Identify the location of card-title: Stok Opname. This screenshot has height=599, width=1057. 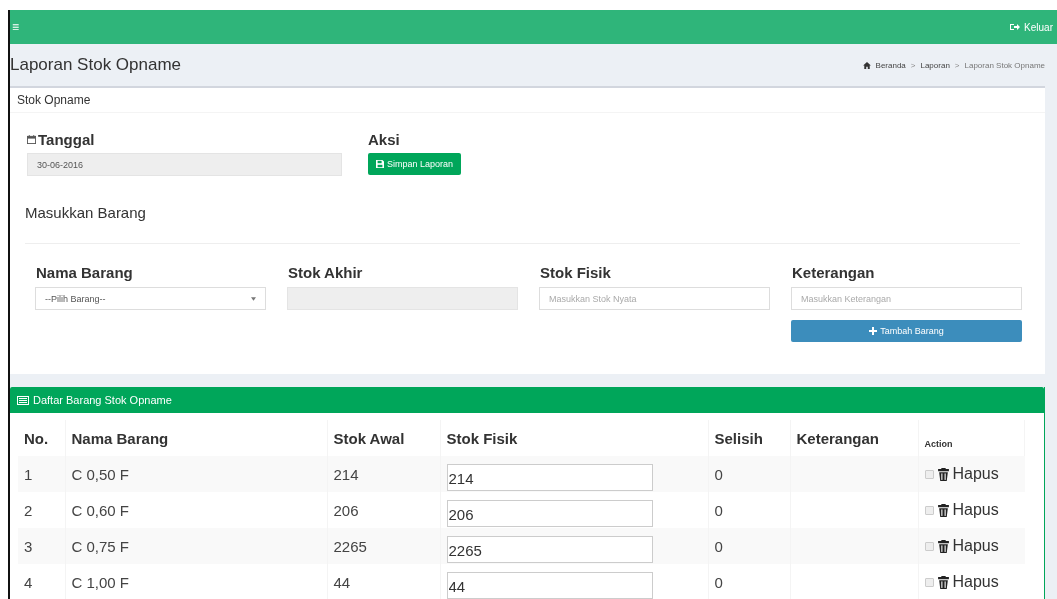
(527, 100).